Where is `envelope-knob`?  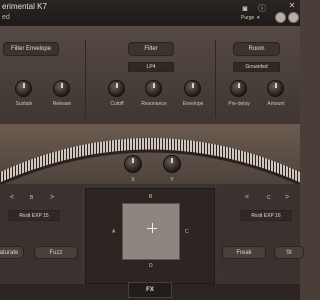
envelope-knob is located at coordinates (192, 88).